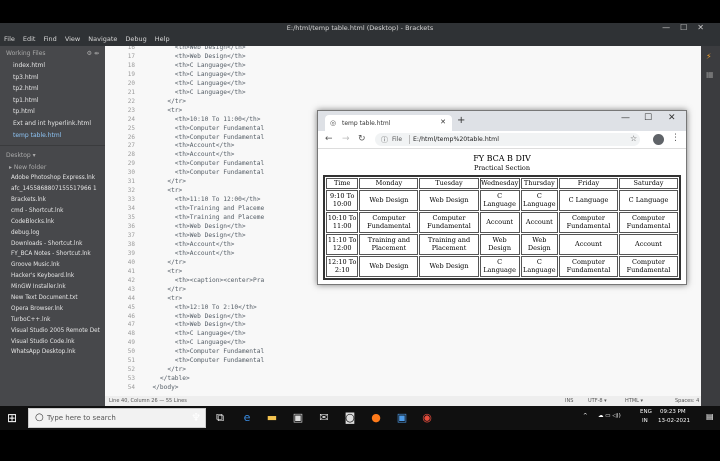  I want to click on task-view-icon: ⧉, so click(220, 418).